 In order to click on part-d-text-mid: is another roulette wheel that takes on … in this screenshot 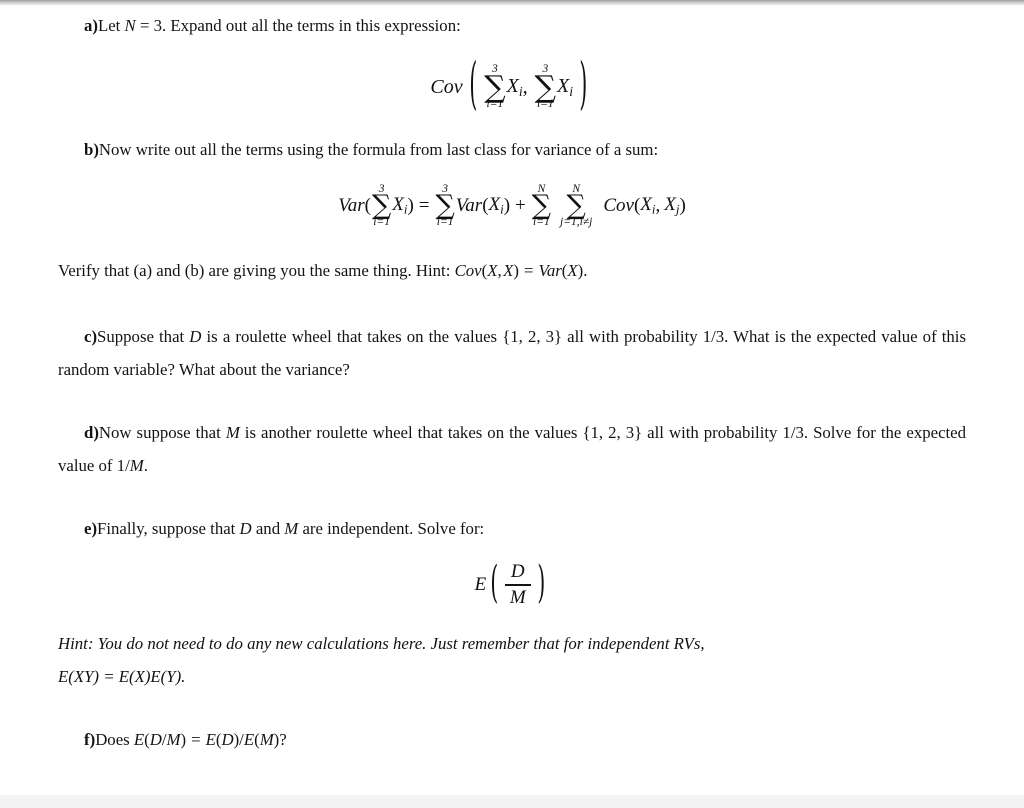, I will do `click(411, 433)`.